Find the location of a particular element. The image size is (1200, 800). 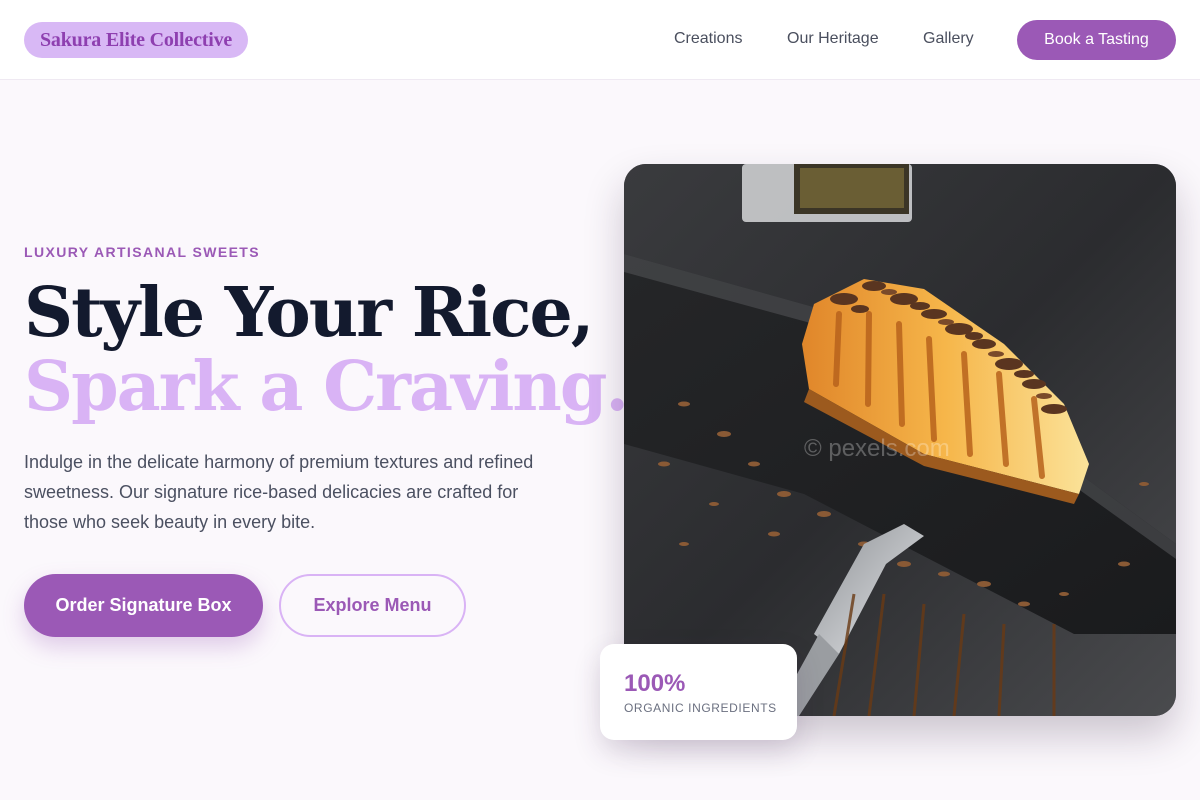

book-tasting-button: Book a Tasting is located at coordinates (1096, 40).